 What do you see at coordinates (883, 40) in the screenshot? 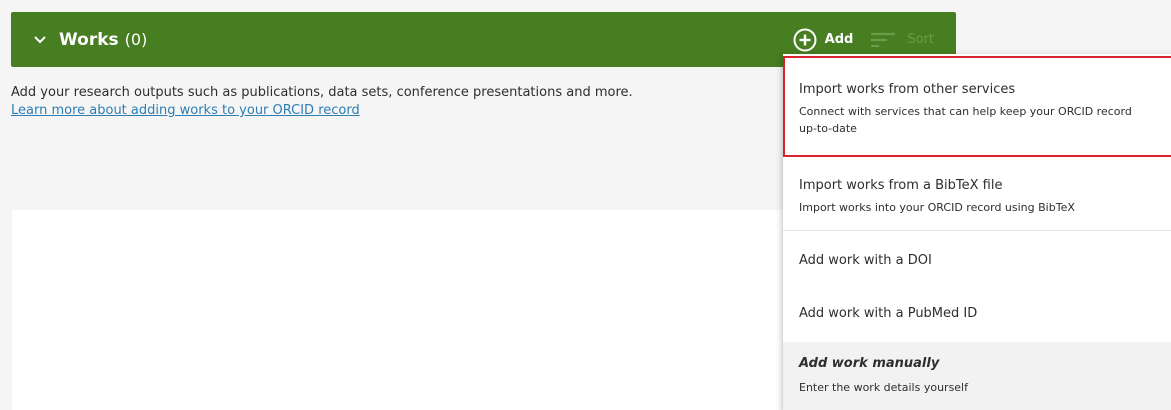
I see `sort-icon` at bounding box center [883, 40].